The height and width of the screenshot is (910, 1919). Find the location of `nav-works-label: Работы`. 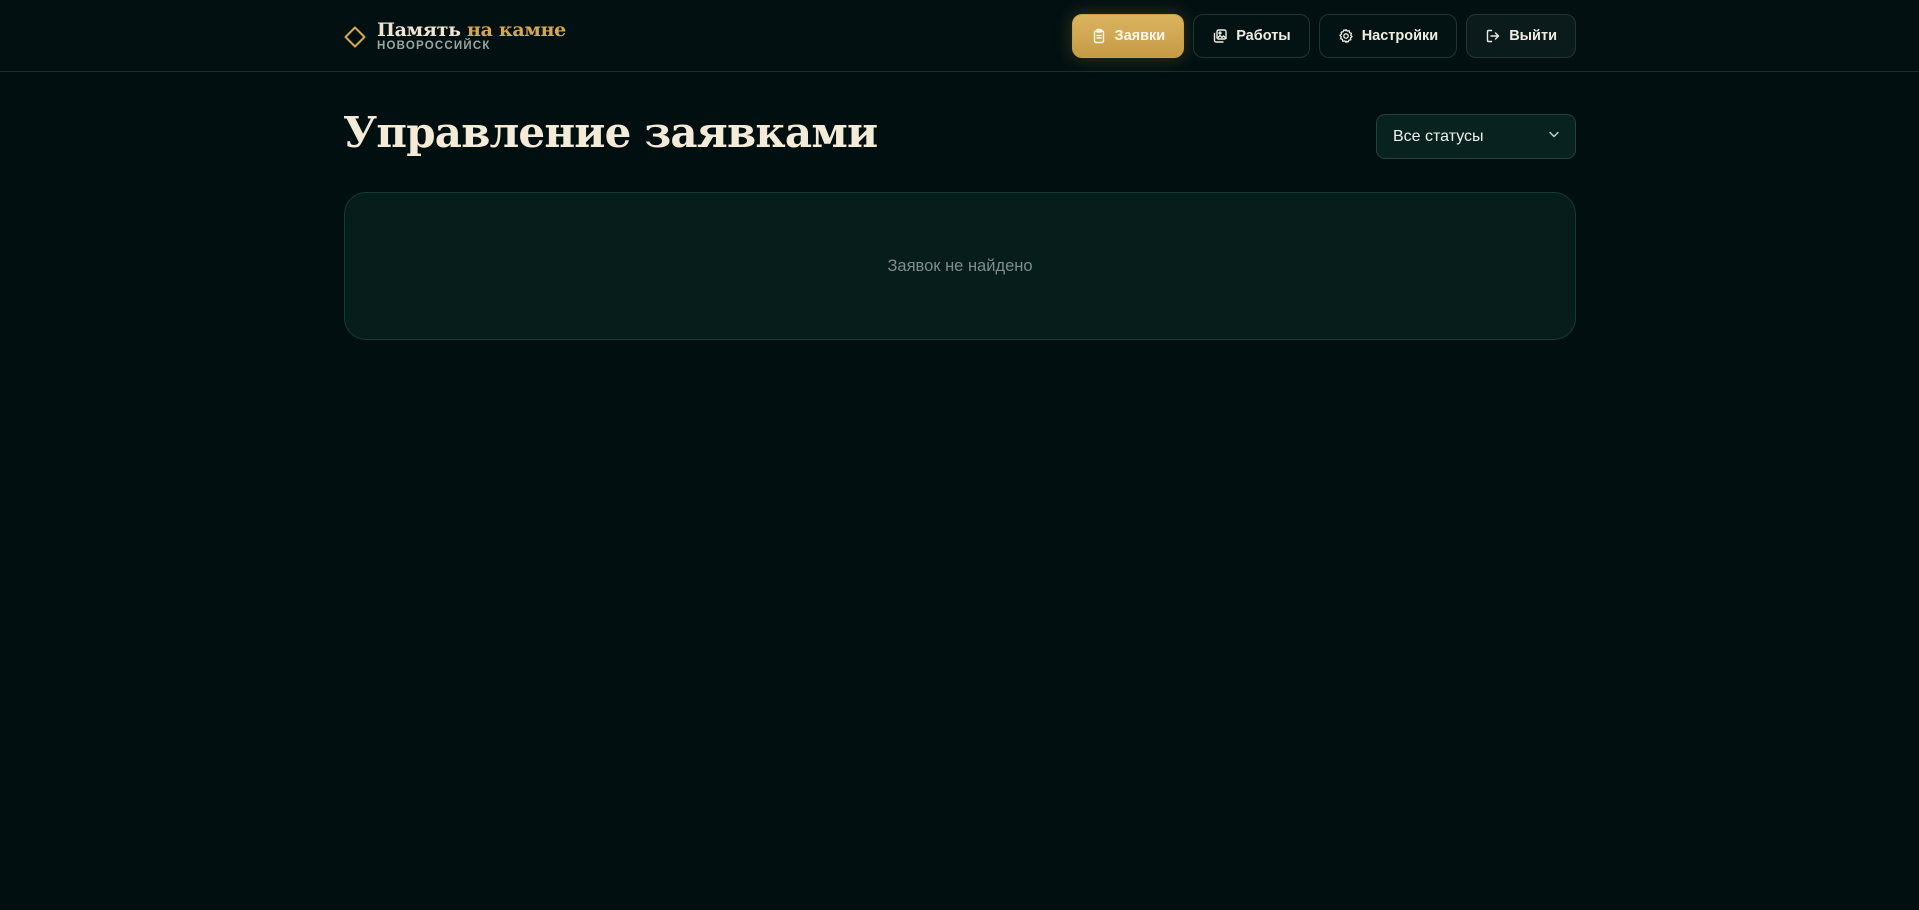

nav-works-label: Работы is located at coordinates (1263, 36).